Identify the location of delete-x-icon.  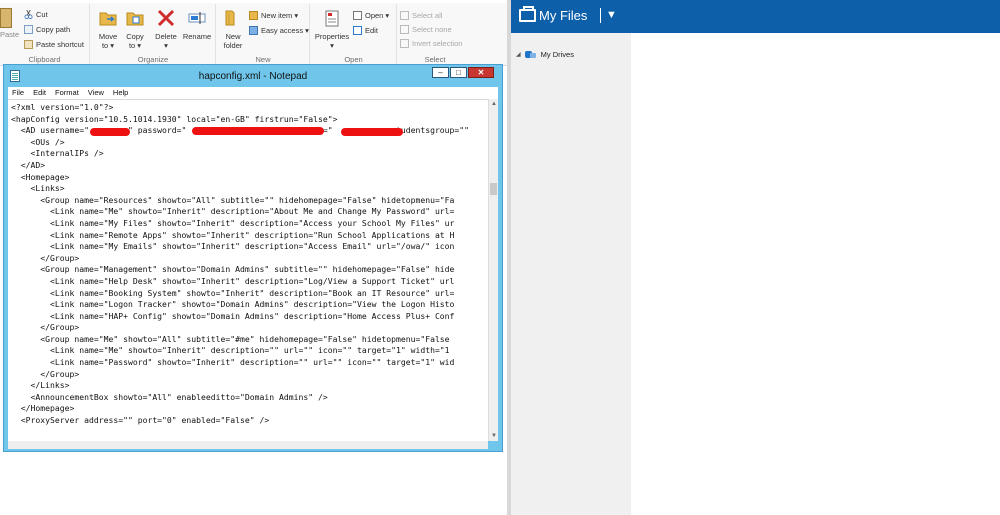
(166, 18).